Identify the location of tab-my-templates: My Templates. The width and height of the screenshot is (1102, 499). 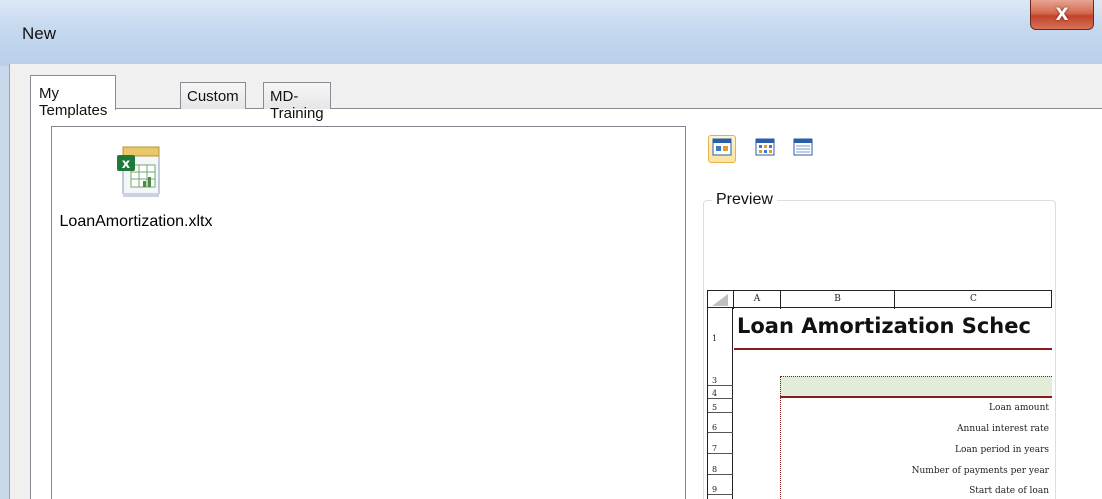
(73, 97).